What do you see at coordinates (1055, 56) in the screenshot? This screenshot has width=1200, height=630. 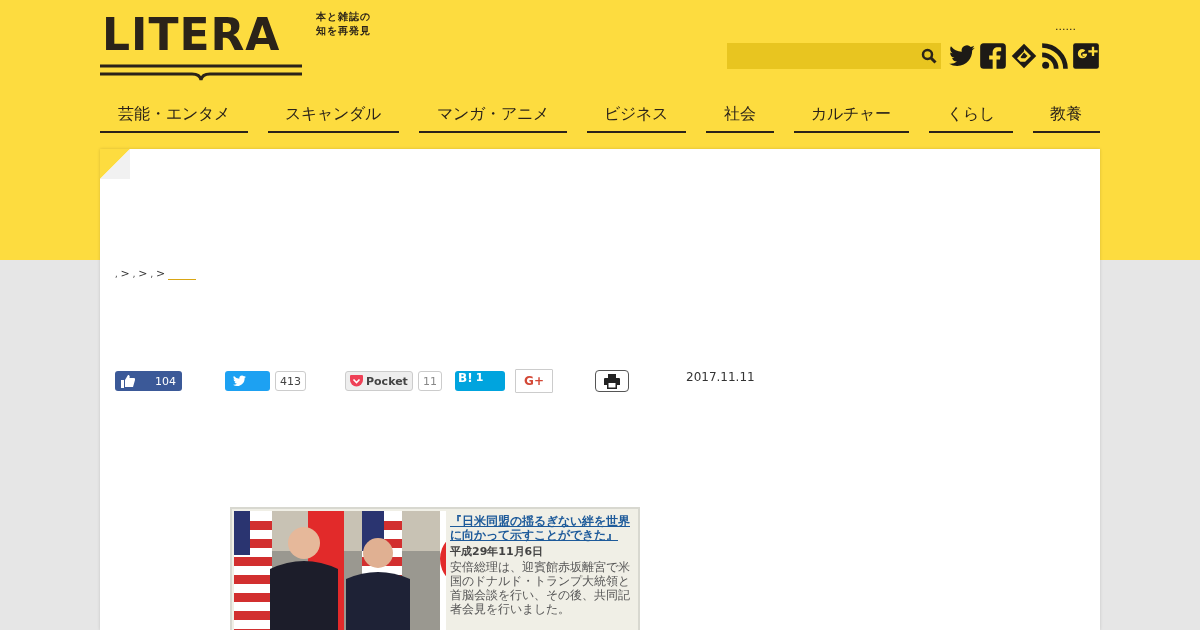 I see `rss-icon` at bounding box center [1055, 56].